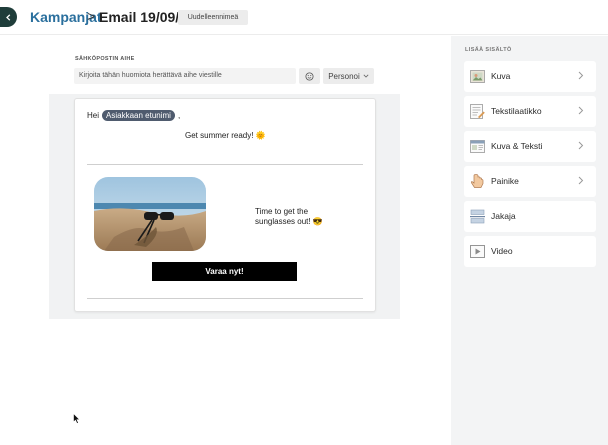  What do you see at coordinates (477, 111) in the screenshot?
I see `text-box-icon` at bounding box center [477, 111].